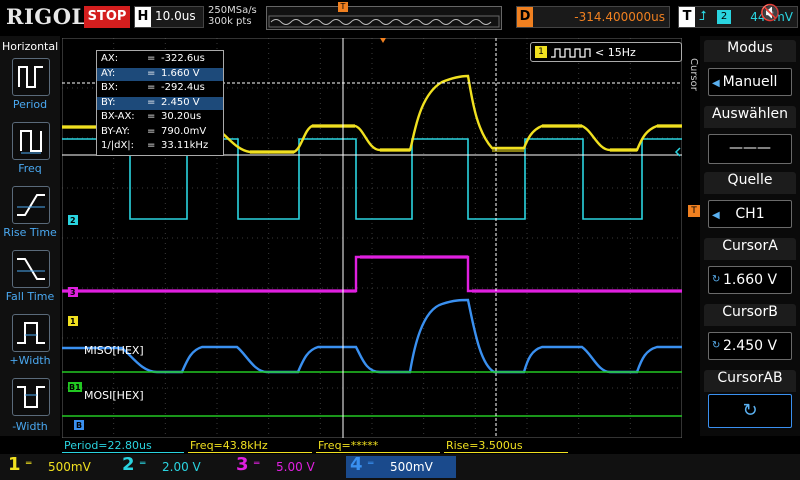 The image size is (800, 480). Describe the element at coordinates (693, 74) in the screenshot. I see `menu-side-title: Cursor` at that location.